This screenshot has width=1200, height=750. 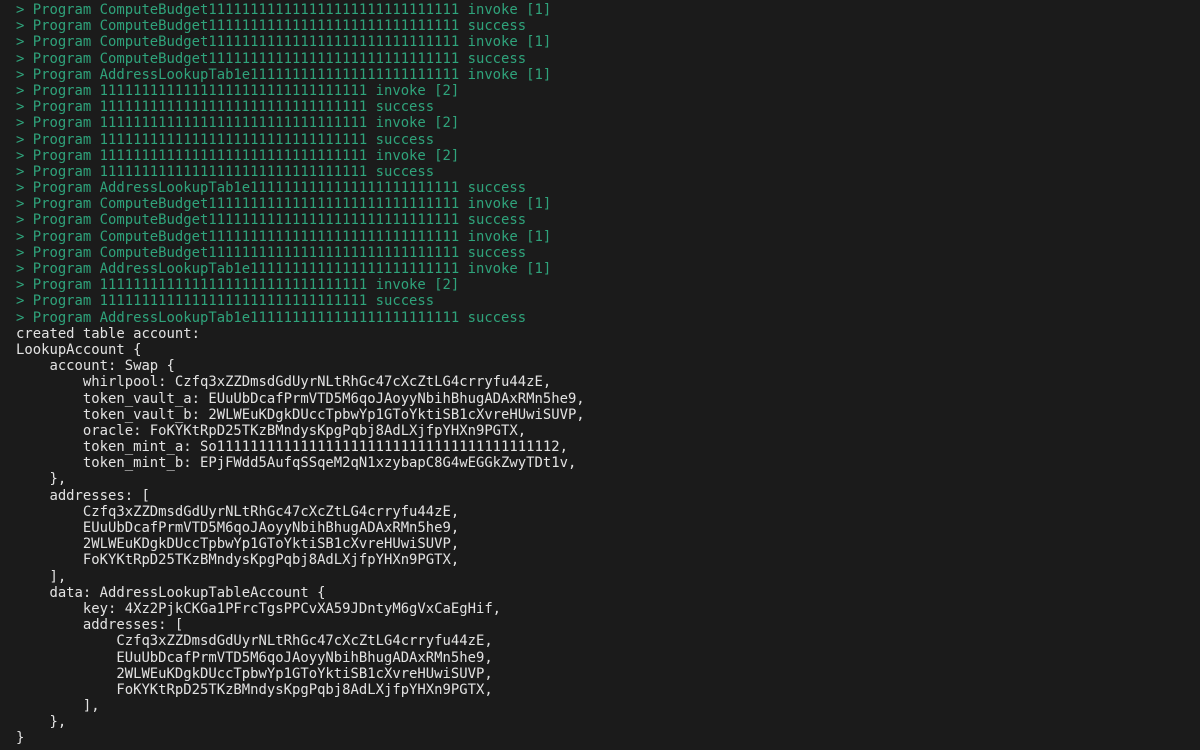 What do you see at coordinates (171, 592) in the screenshot?
I see `output-line: data: AddressLookupTableAccount {` at bounding box center [171, 592].